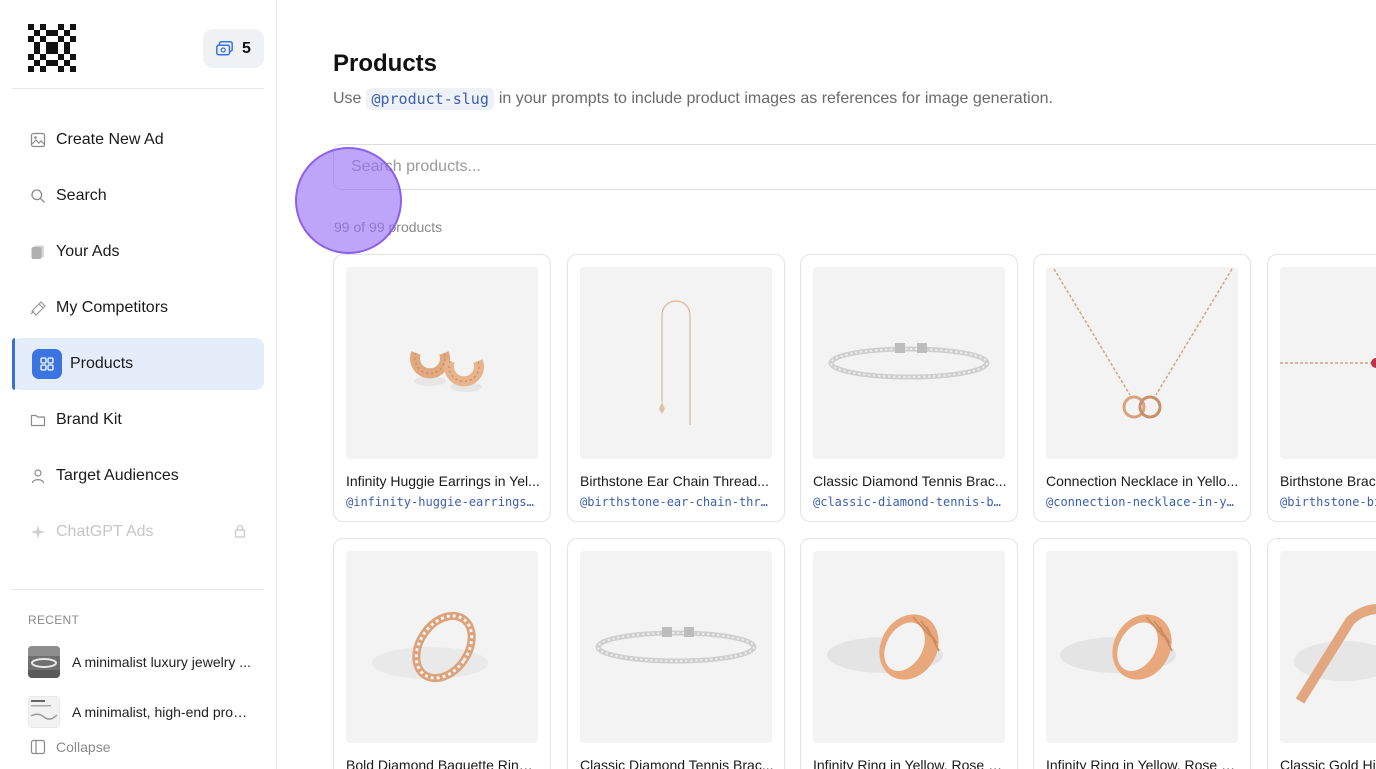 The image size is (1376, 769). Describe the element at coordinates (138, 364) in the screenshot. I see `nav-products: Products` at that location.